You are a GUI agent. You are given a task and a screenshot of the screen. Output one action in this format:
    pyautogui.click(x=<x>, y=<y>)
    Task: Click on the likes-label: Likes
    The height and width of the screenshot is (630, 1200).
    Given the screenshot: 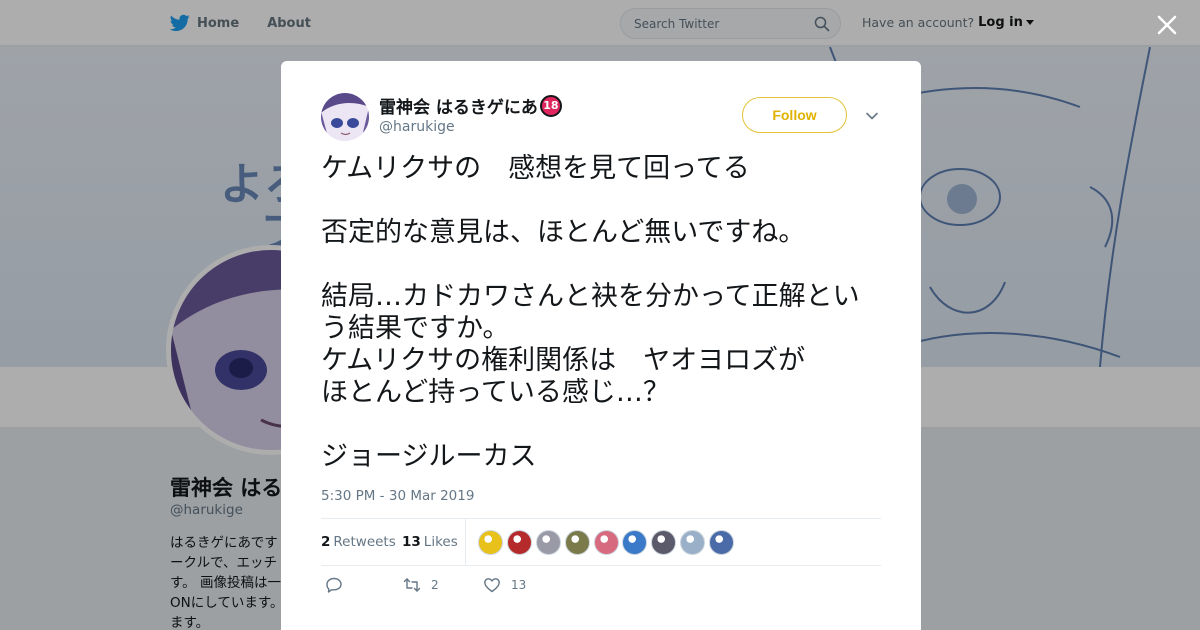 What is the action you would take?
    pyautogui.click(x=440, y=542)
    